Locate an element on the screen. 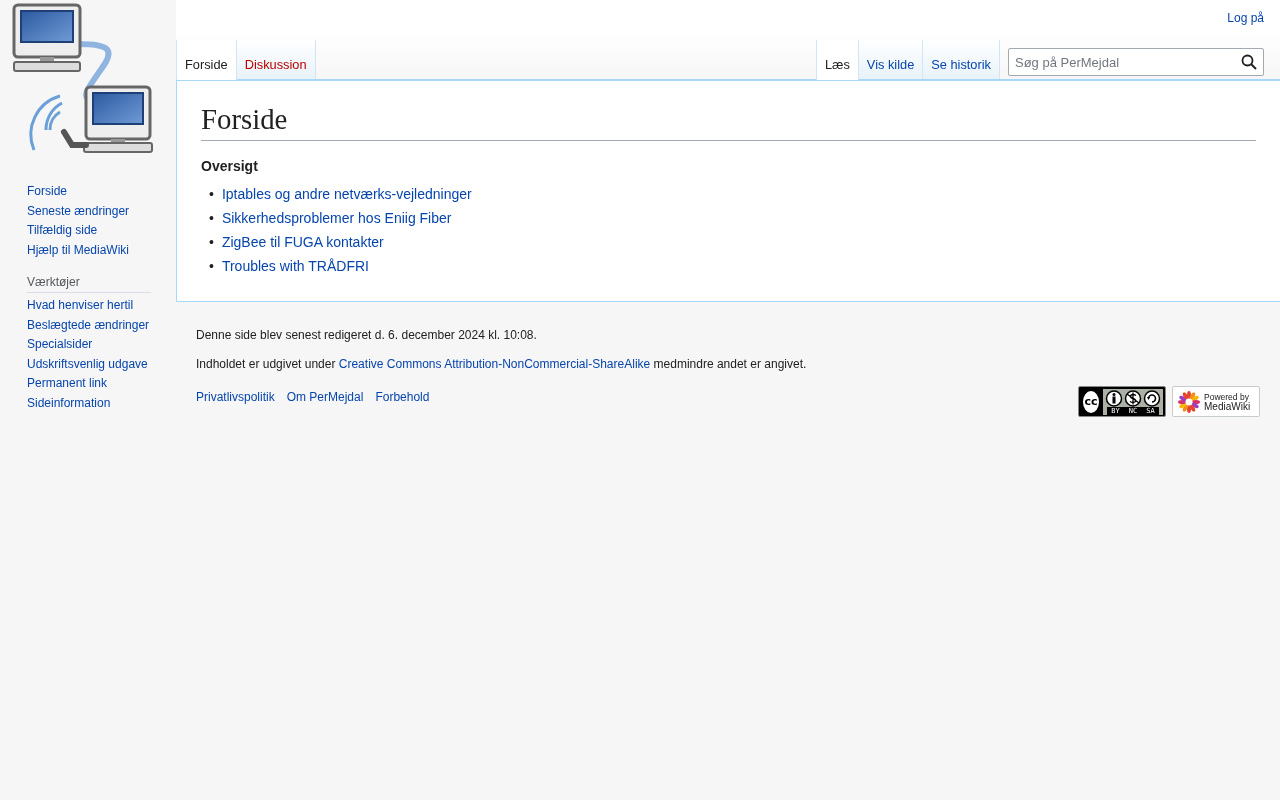 This screenshot has width=1280, height=800. powered-by-badge: Powered by MediaWiki is located at coordinates (1216, 402).